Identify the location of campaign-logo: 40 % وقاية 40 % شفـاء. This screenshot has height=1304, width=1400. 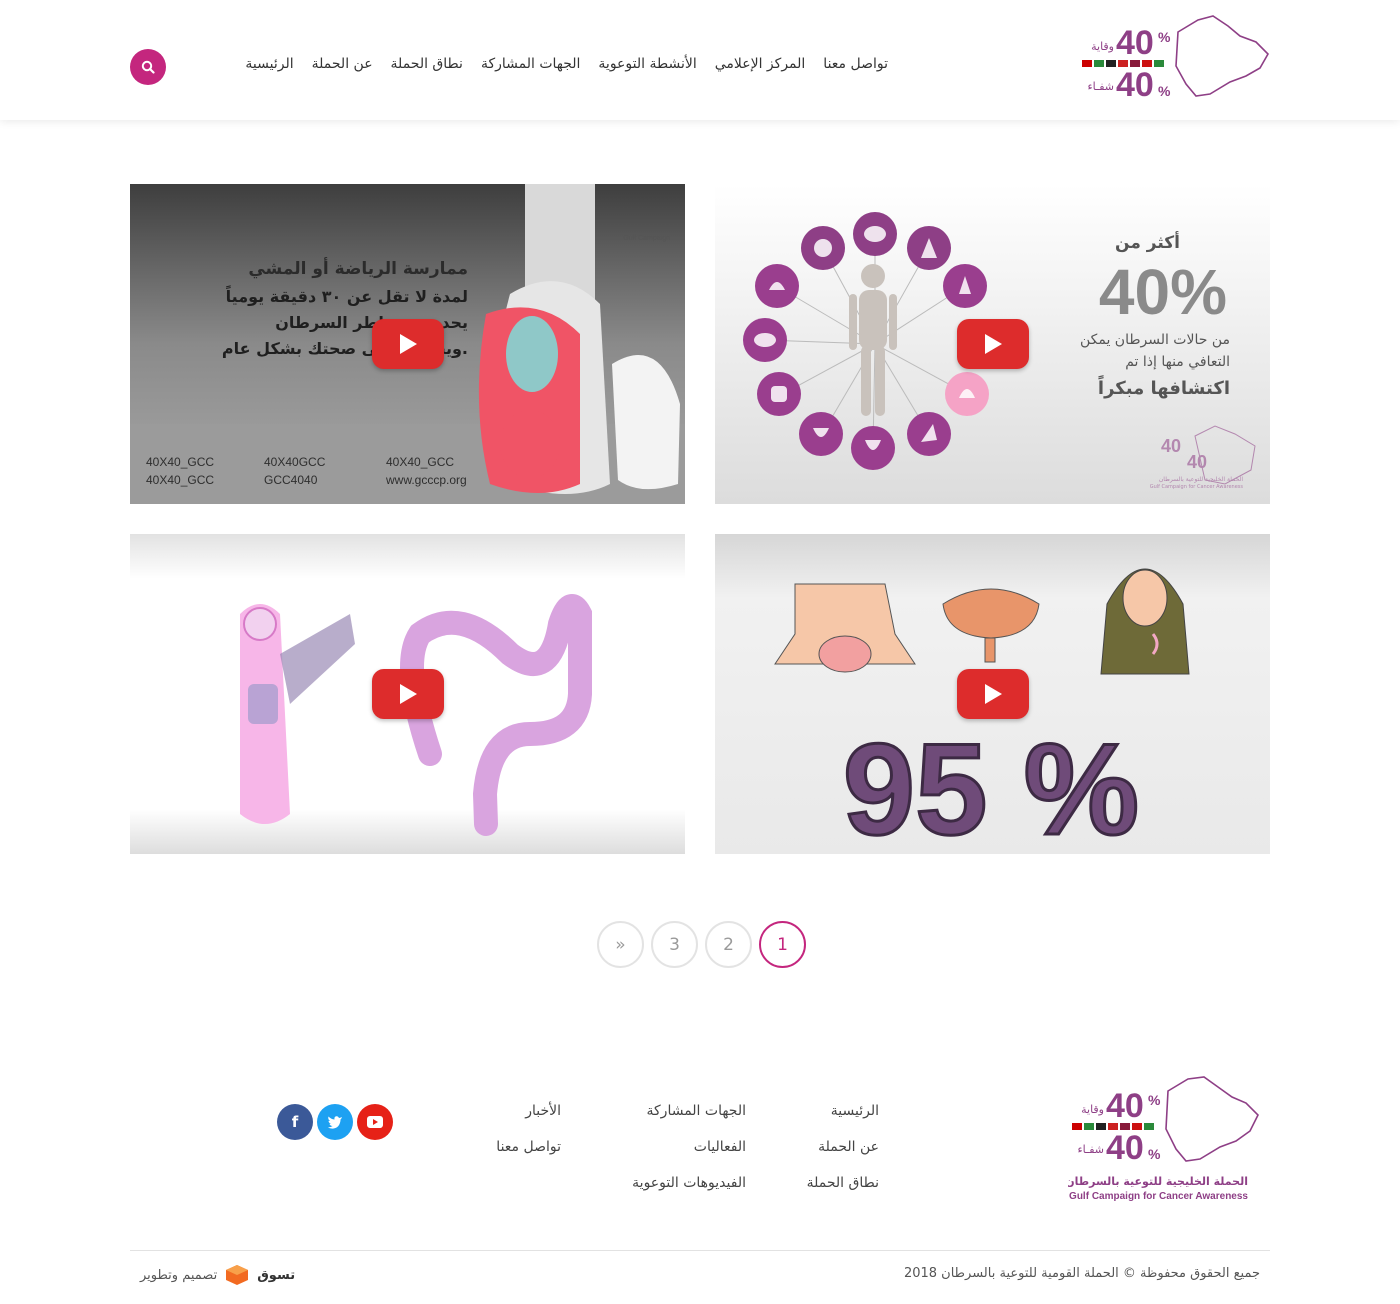
(1174, 58).